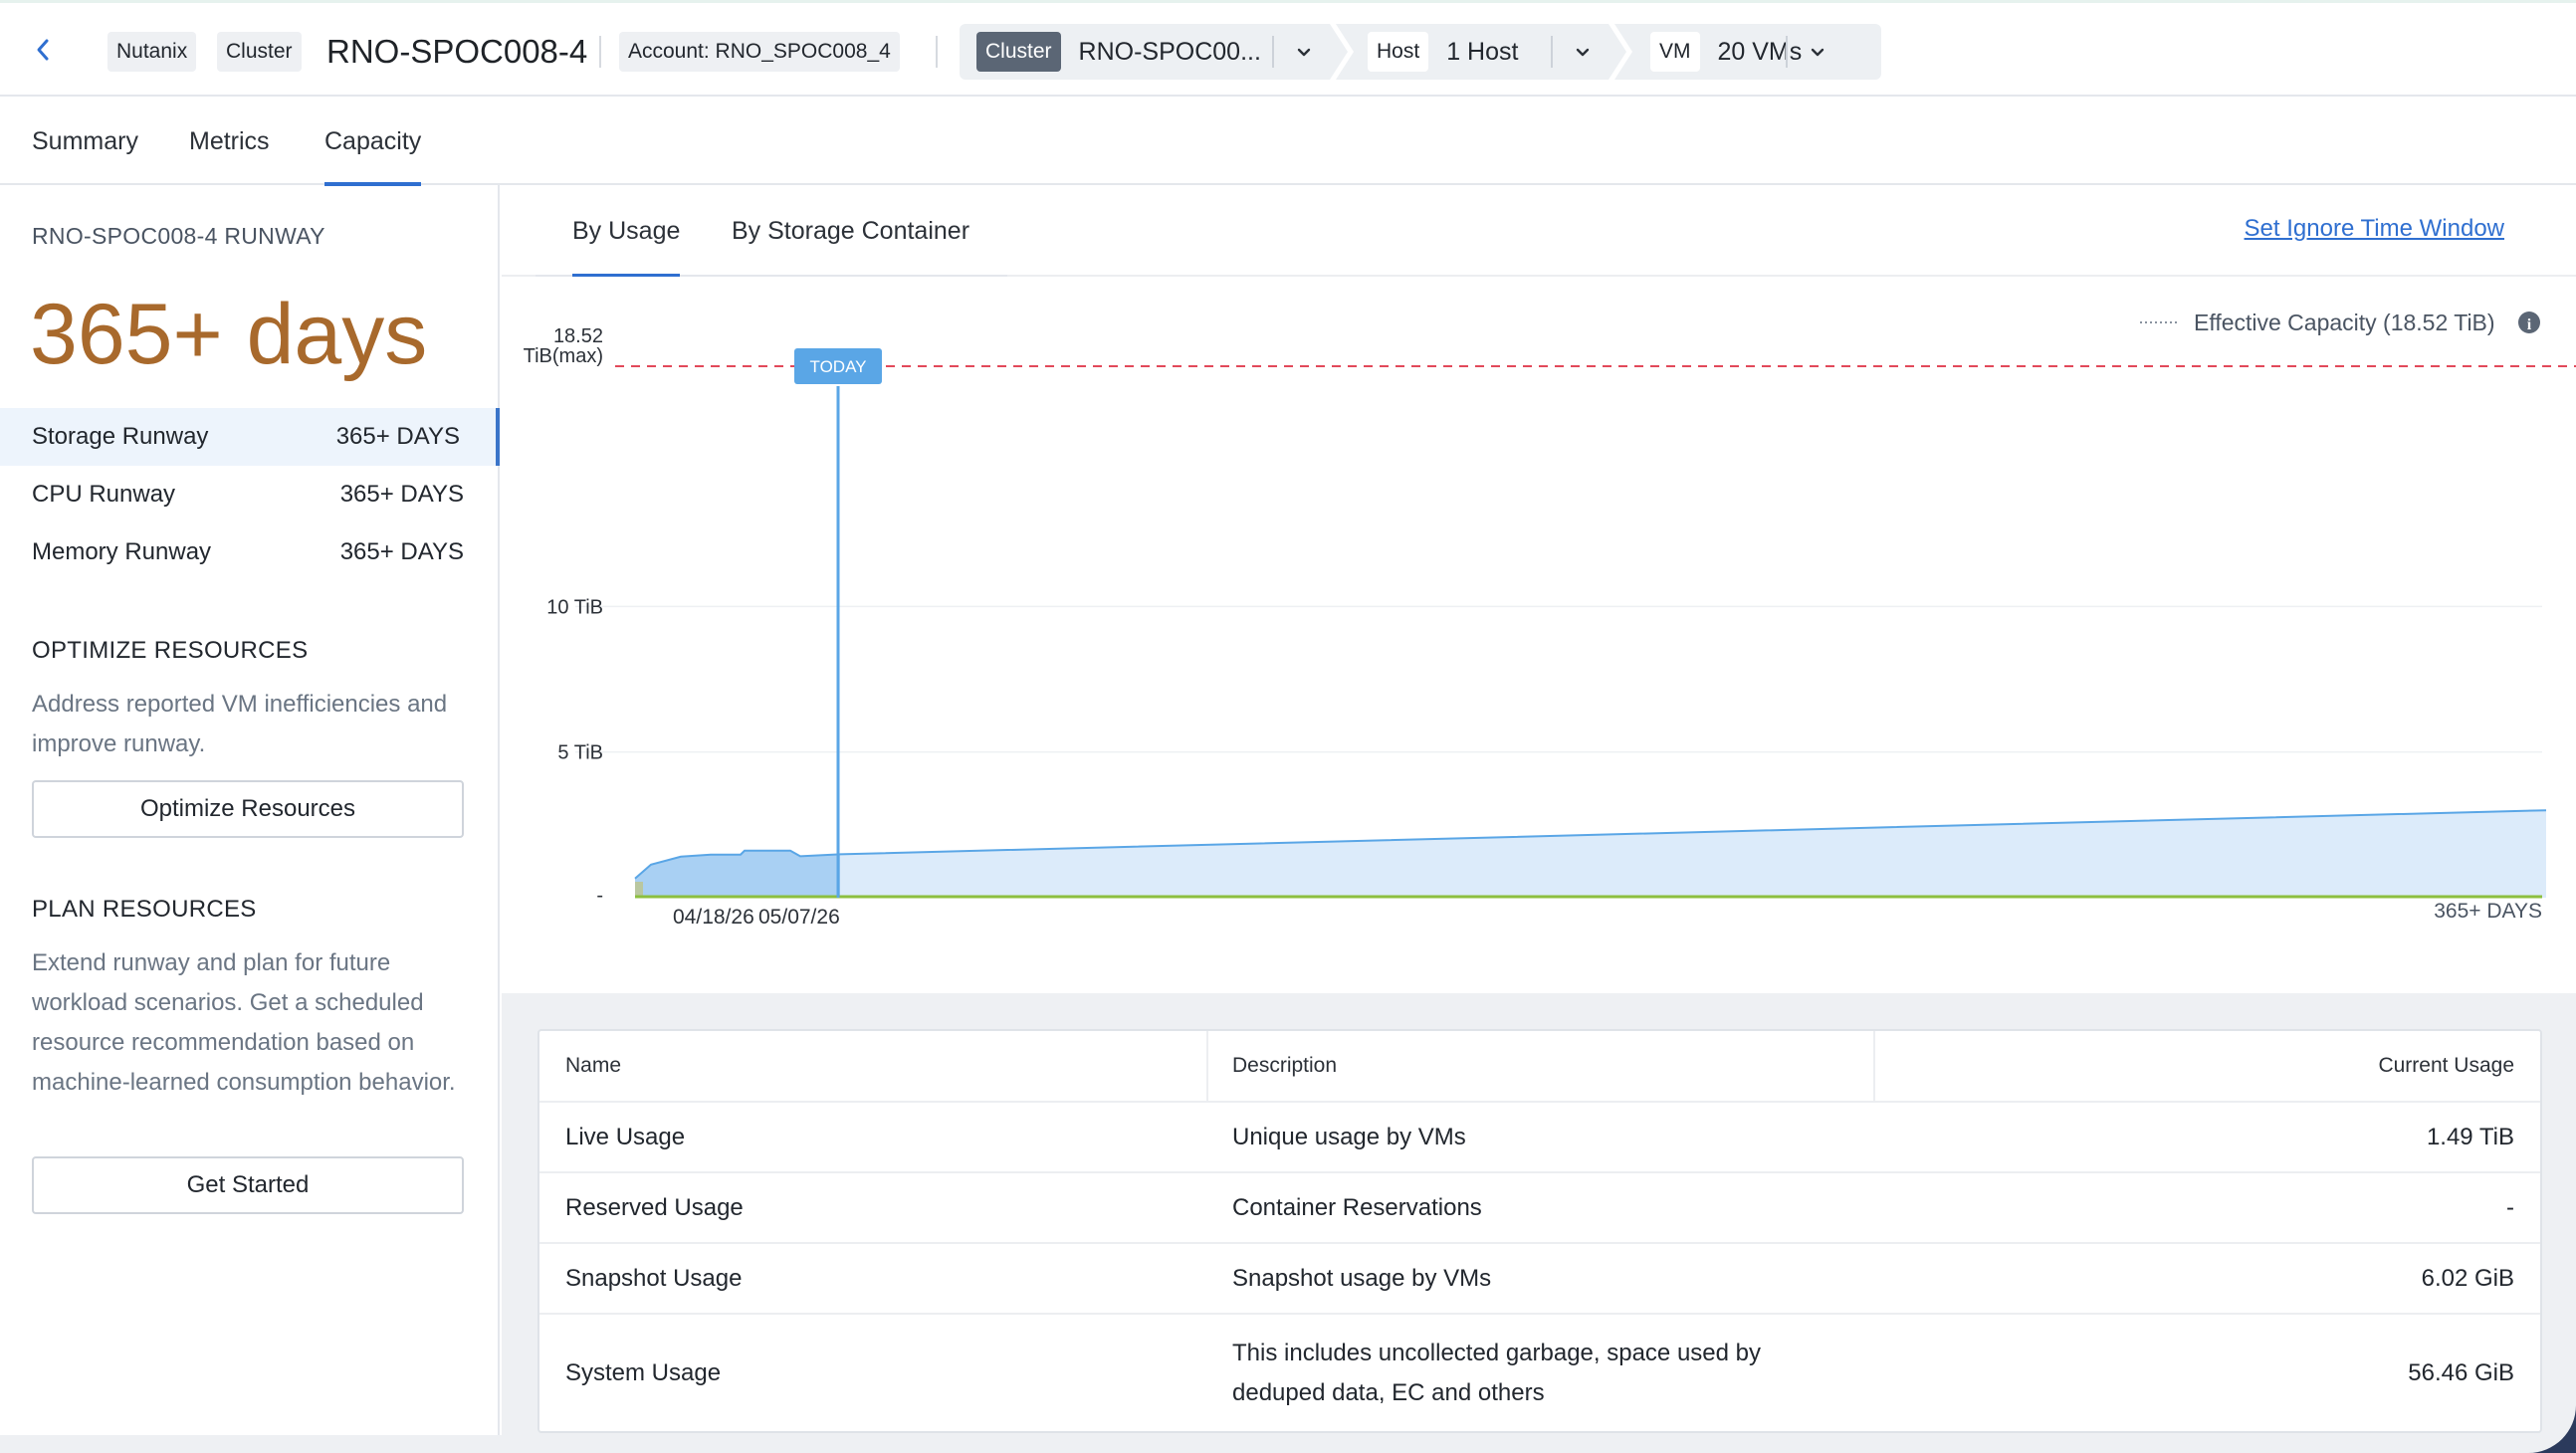 The image size is (2576, 1453). Describe the element at coordinates (574, 607) in the screenshot. I see `y-tick-label: 10 TiB` at that location.